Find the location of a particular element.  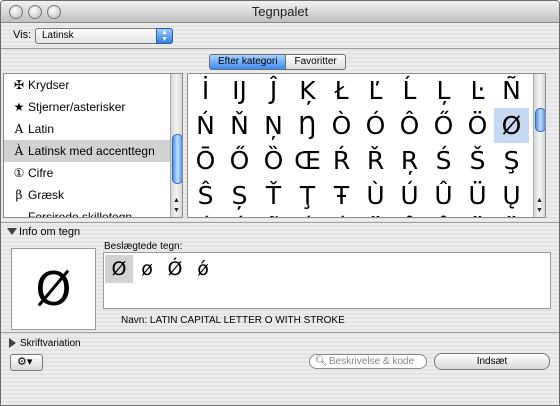

magnifier-icon: 🔍︎ is located at coordinates (321, 361).